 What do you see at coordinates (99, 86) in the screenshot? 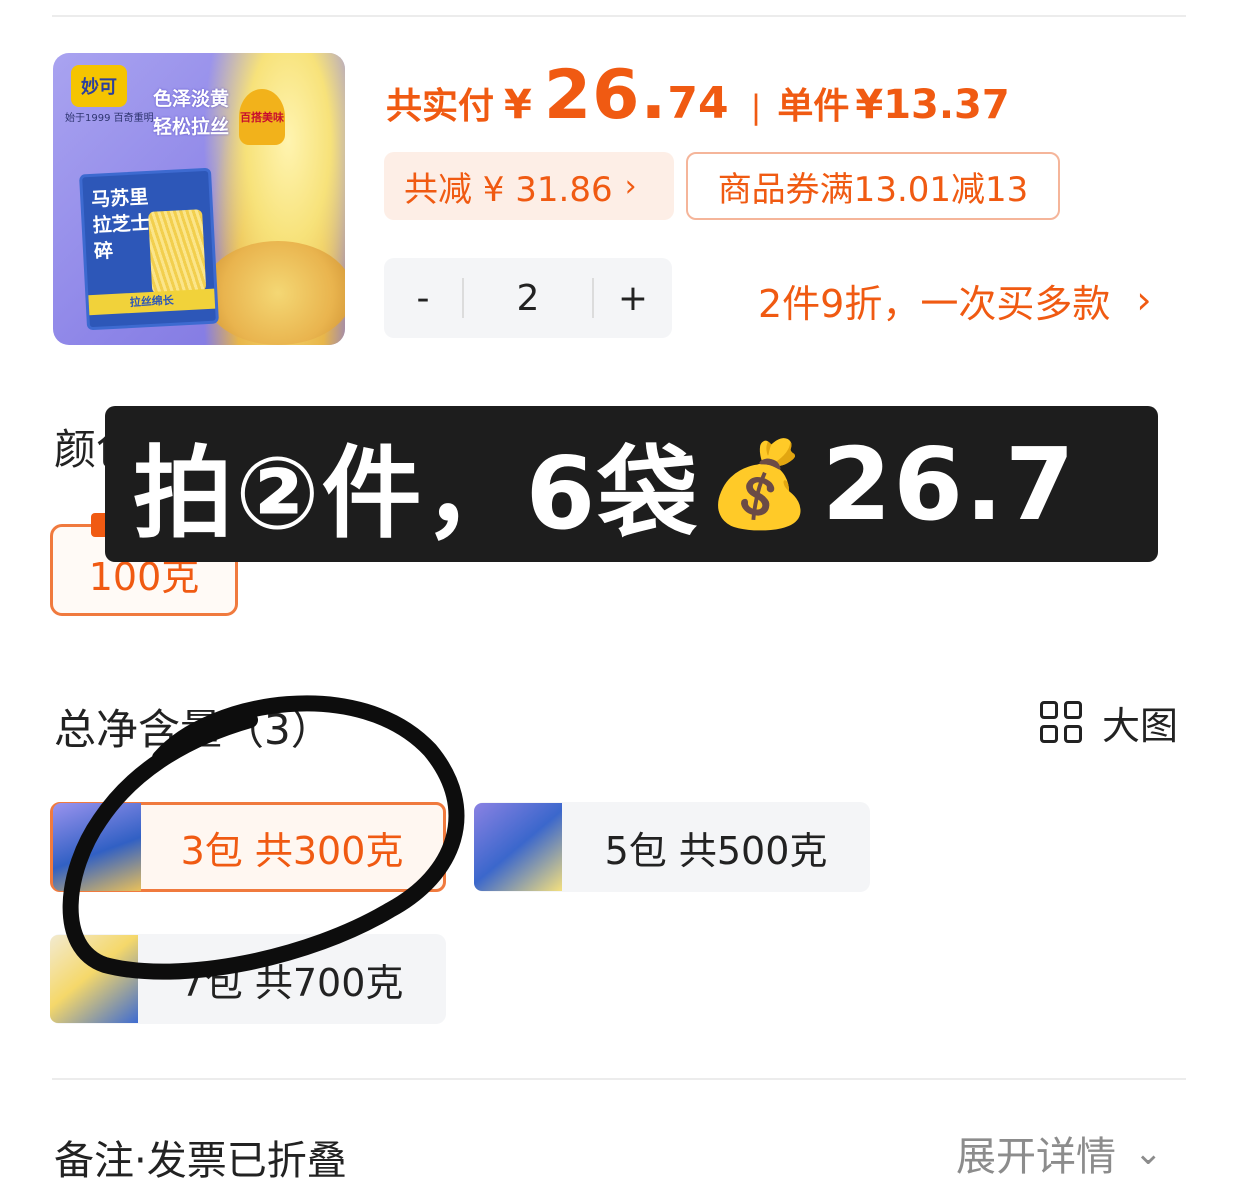
I see `brand-logo: 妙可` at bounding box center [99, 86].